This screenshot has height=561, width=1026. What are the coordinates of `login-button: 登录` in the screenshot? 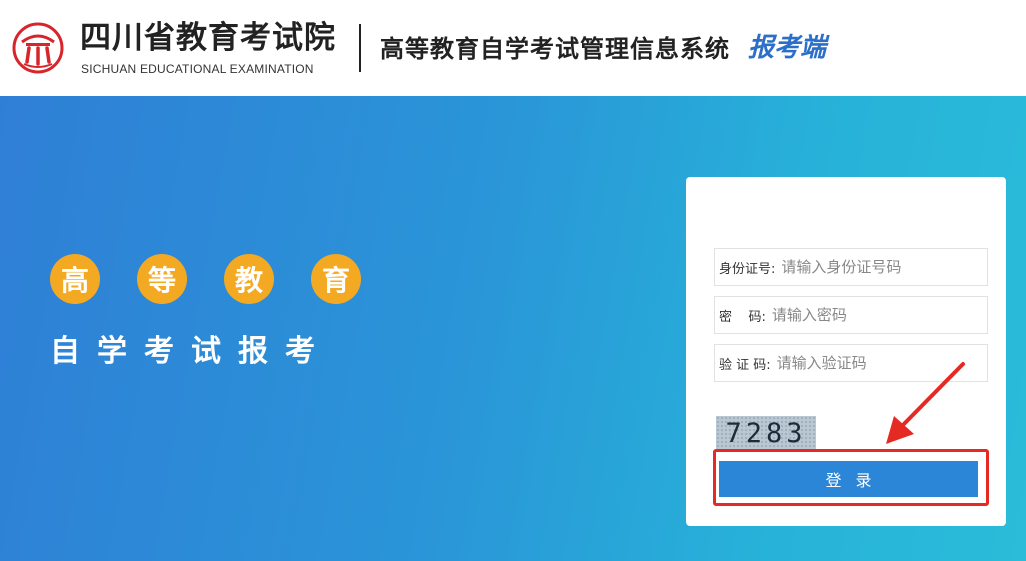 It's located at (848, 479).